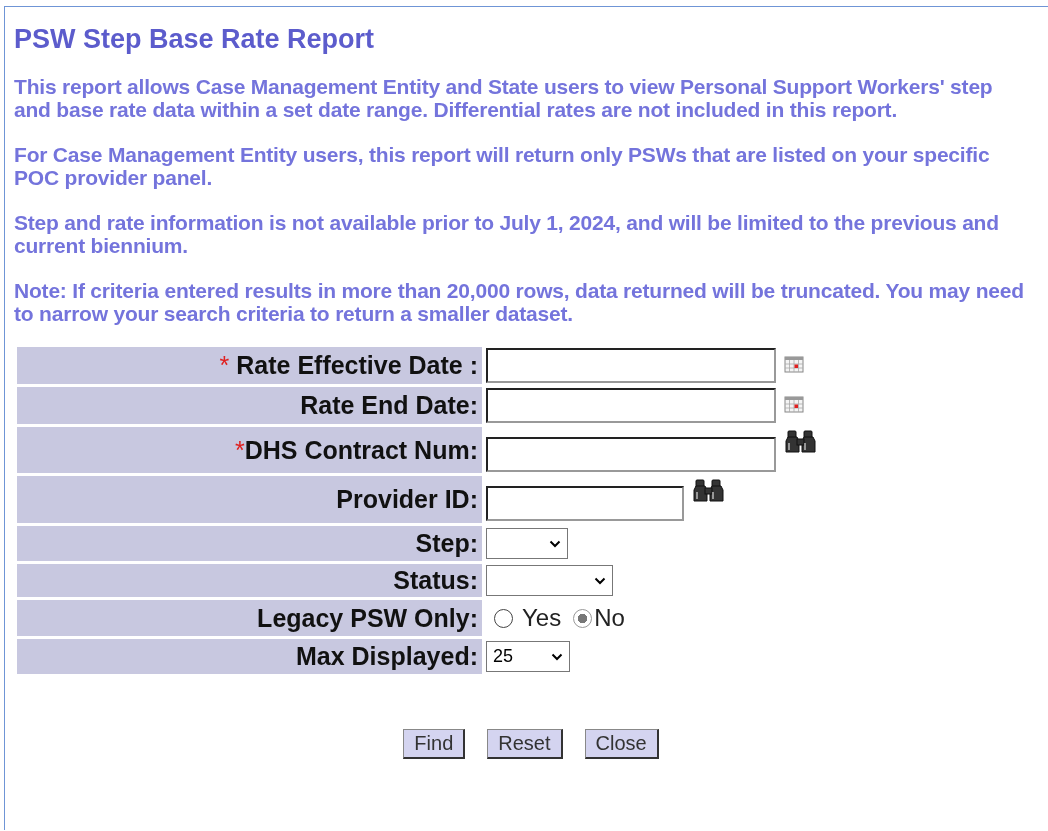 The height and width of the screenshot is (831, 1048). Describe the element at coordinates (528, 618) in the screenshot. I see `radio-option: Yes` at that location.